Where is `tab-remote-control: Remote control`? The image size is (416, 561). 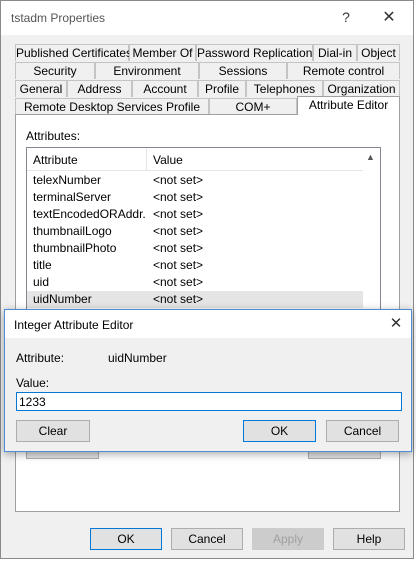 tab-remote-control: Remote control is located at coordinates (343, 70).